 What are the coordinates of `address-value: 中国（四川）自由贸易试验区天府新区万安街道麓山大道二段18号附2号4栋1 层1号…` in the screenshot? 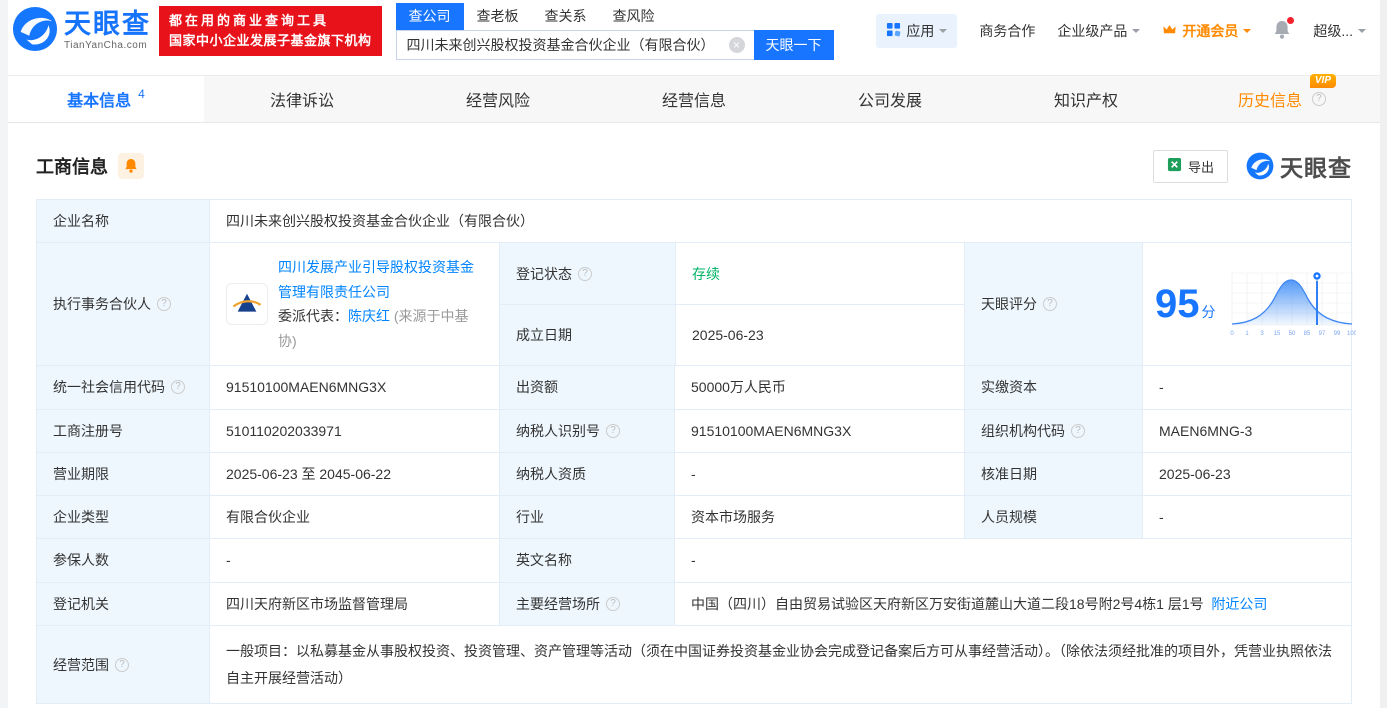 It's located at (1012, 604).